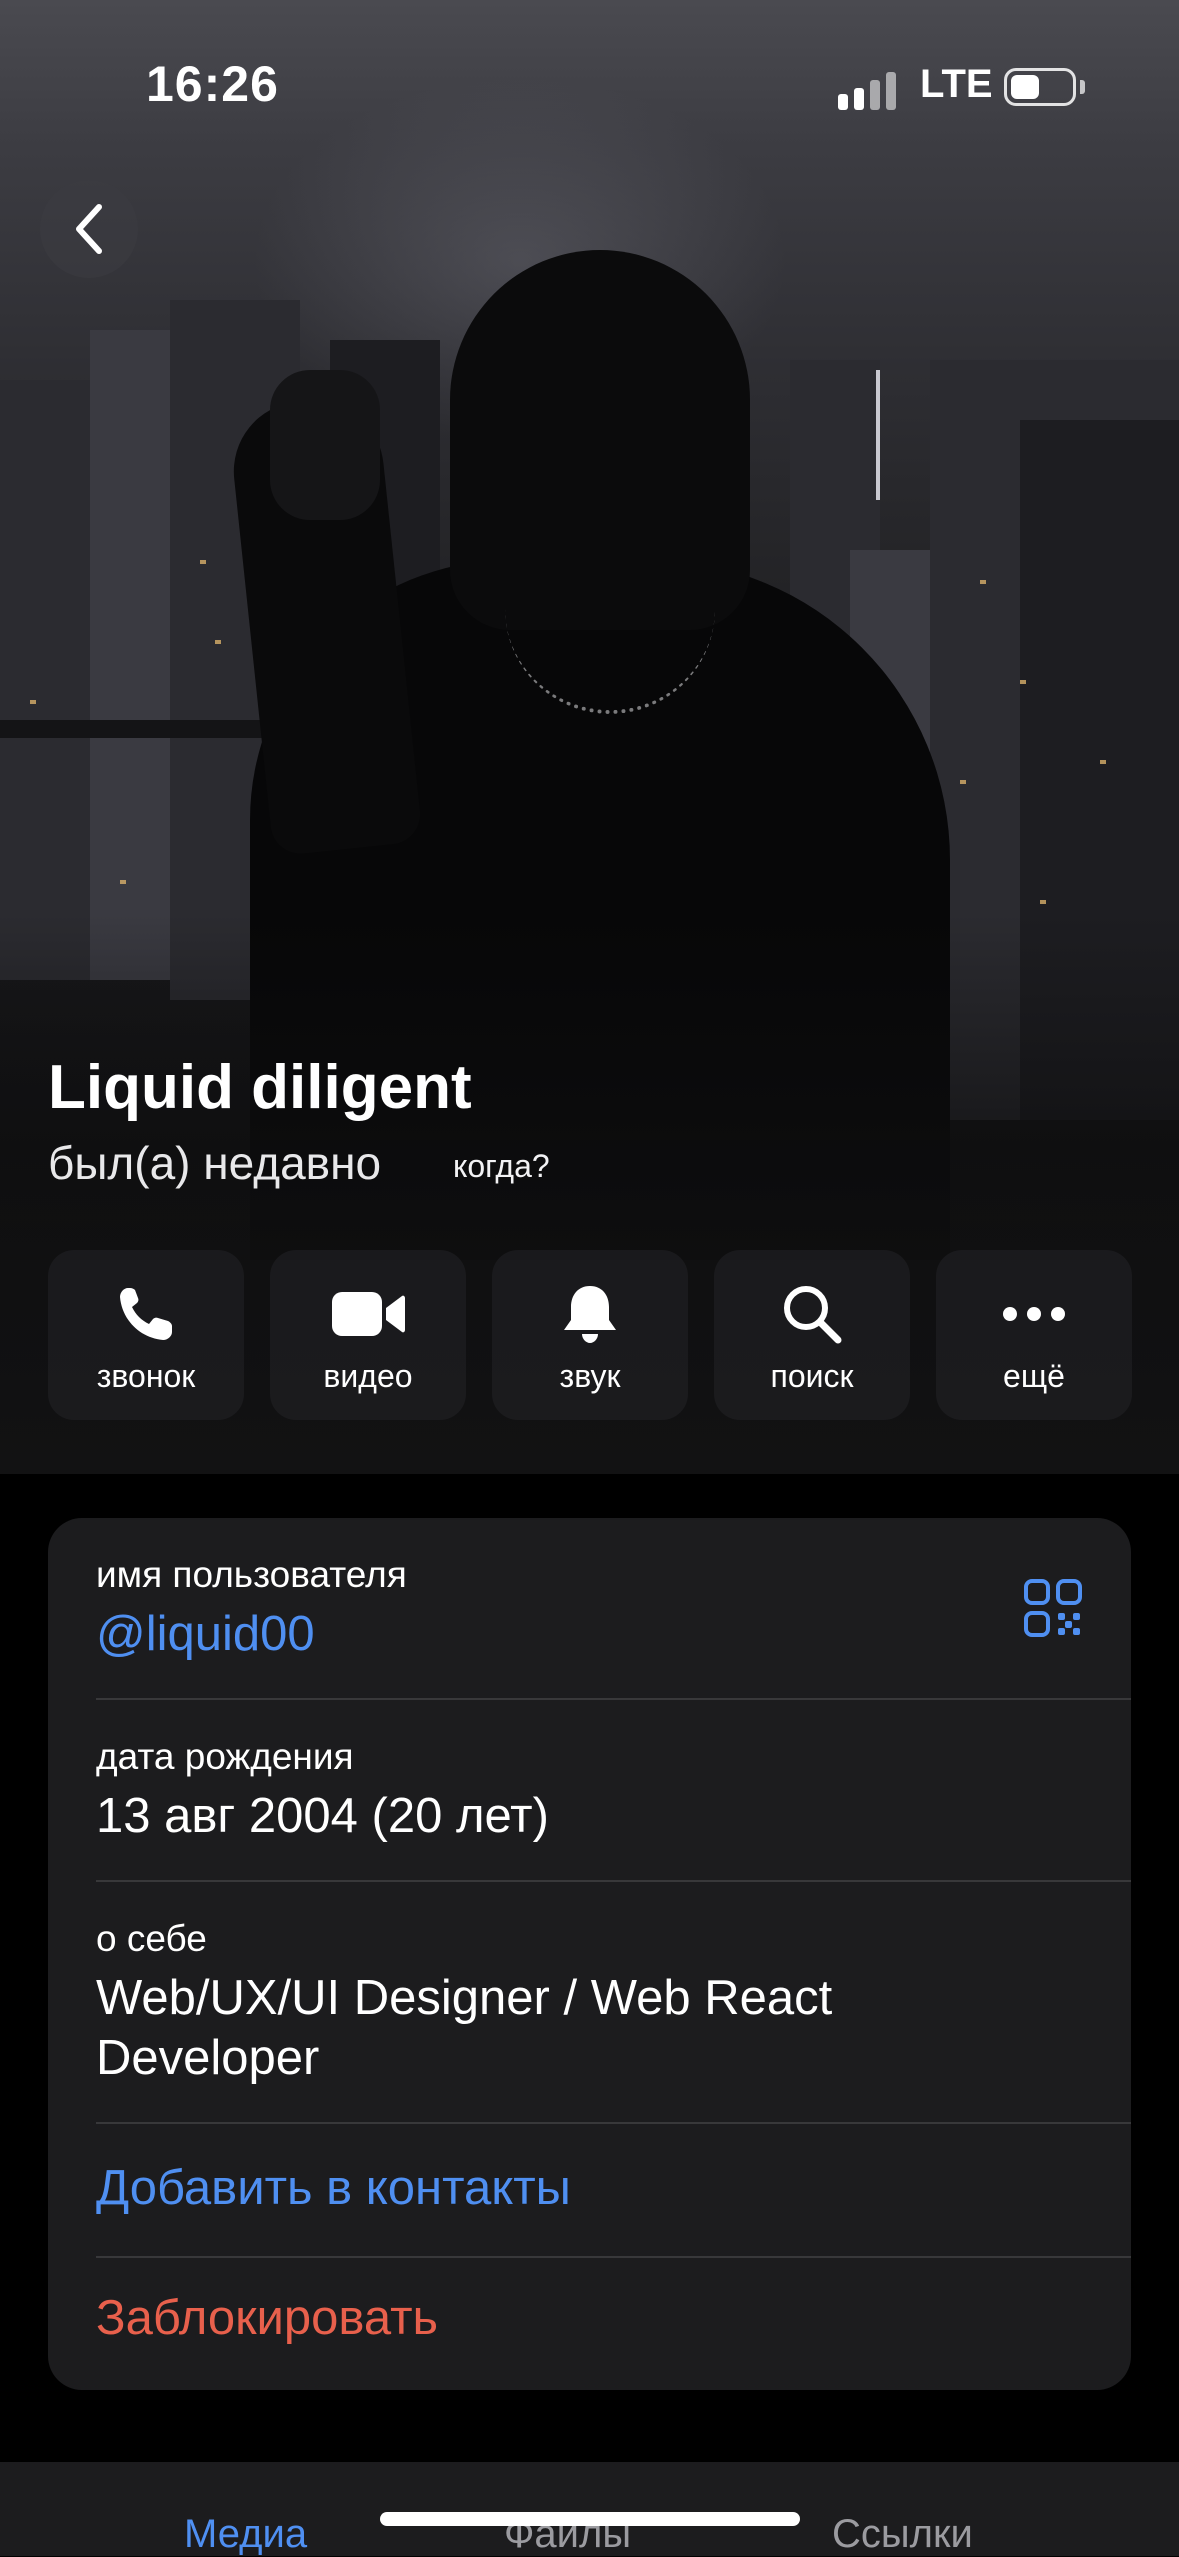 The width and height of the screenshot is (1179, 2557). Describe the element at coordinates (956, 84) in the screenshot. I see `network-type: LTE` at that location.